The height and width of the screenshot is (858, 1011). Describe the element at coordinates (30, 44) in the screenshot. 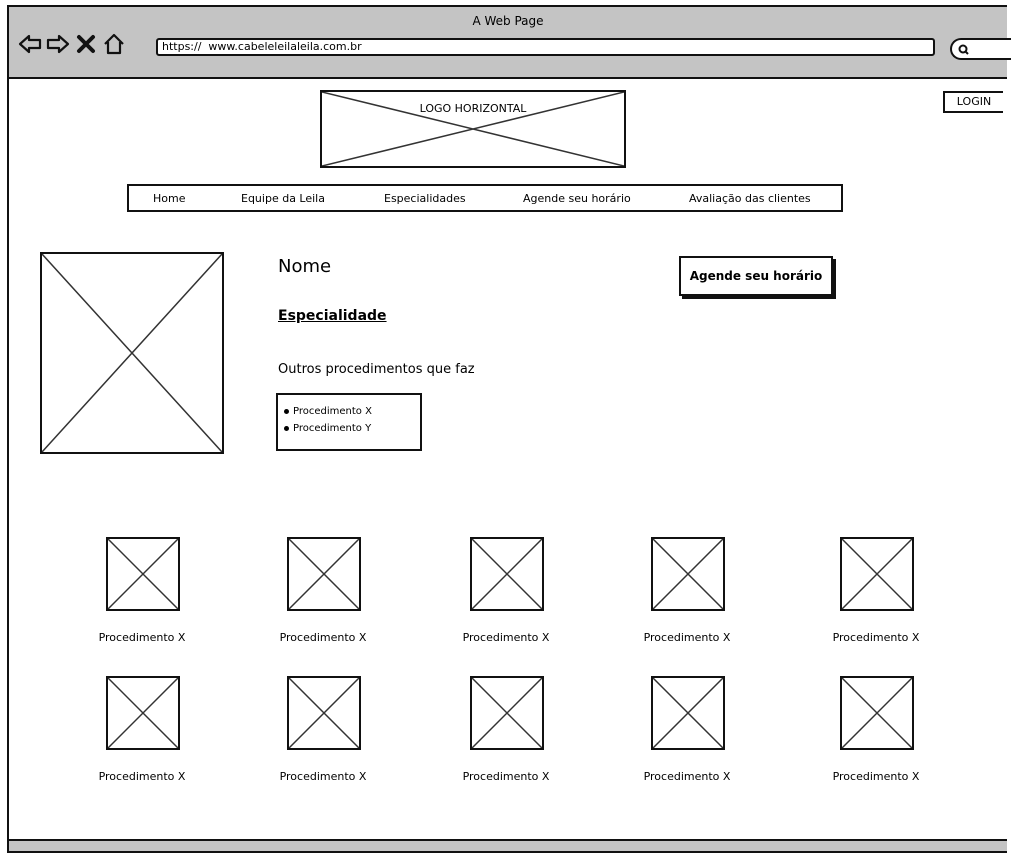

I see `back-arrow-icon` at that location.